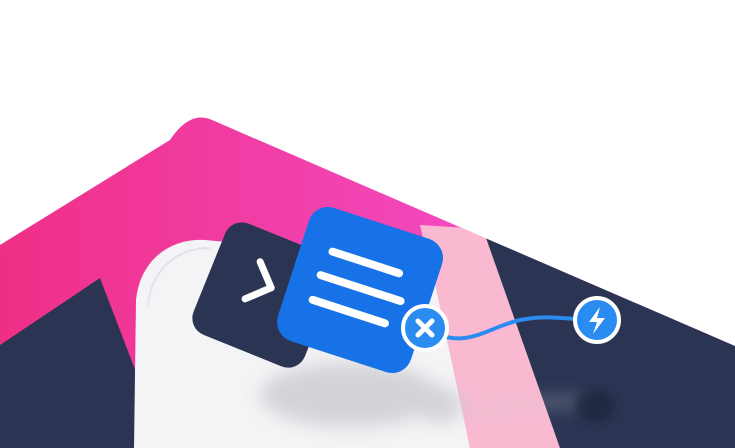 This screenshot has width=735, height=448. I want to click on bolt-shadow, so click(595, 406).